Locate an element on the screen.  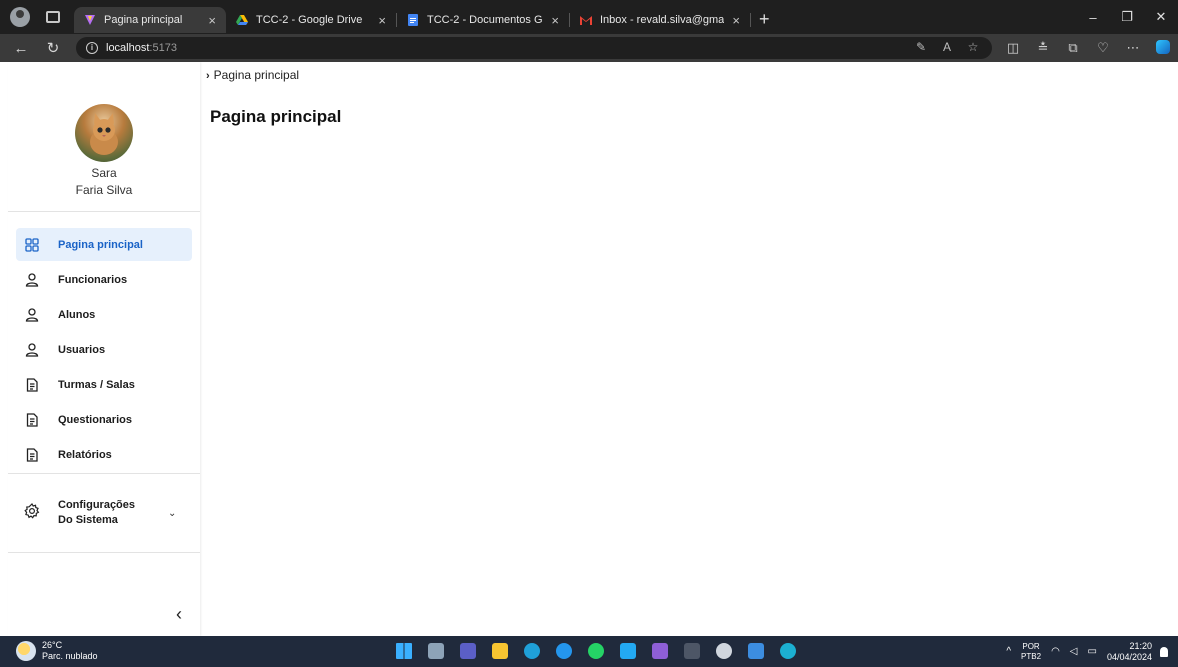
collections-icon: ⧉ is located at coordinates (1073, 48).